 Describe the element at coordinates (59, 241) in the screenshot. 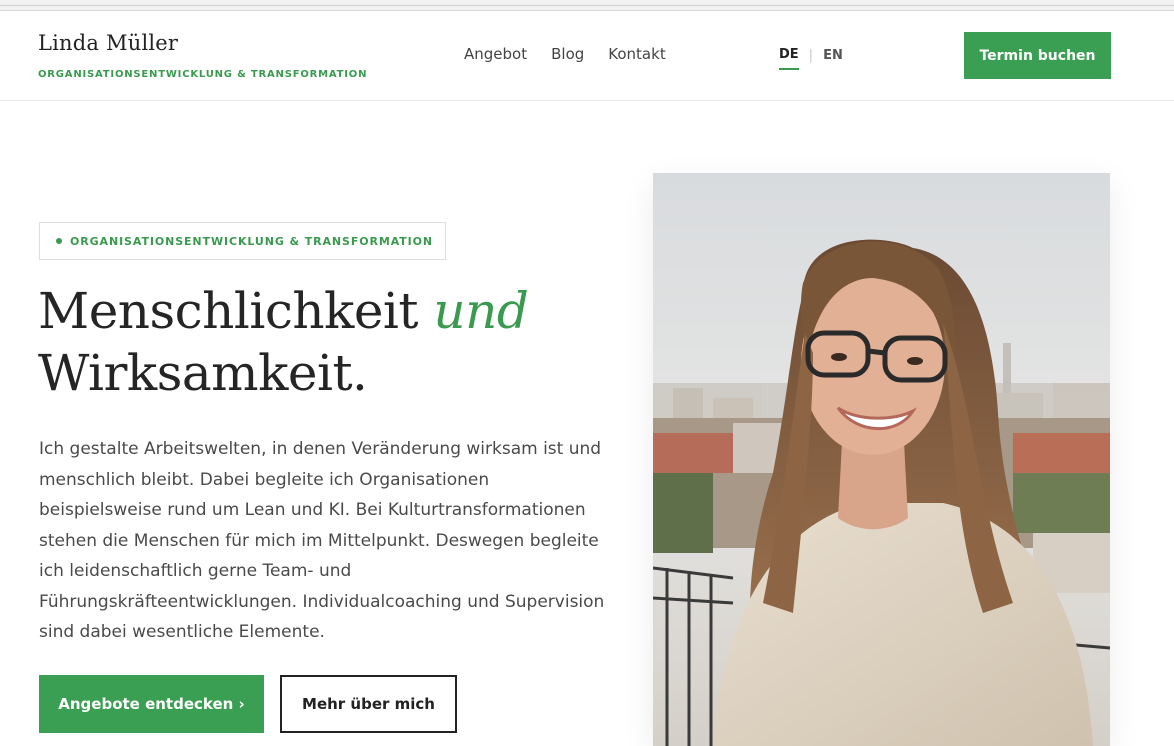

I see `badge-dot-icon` at that location.